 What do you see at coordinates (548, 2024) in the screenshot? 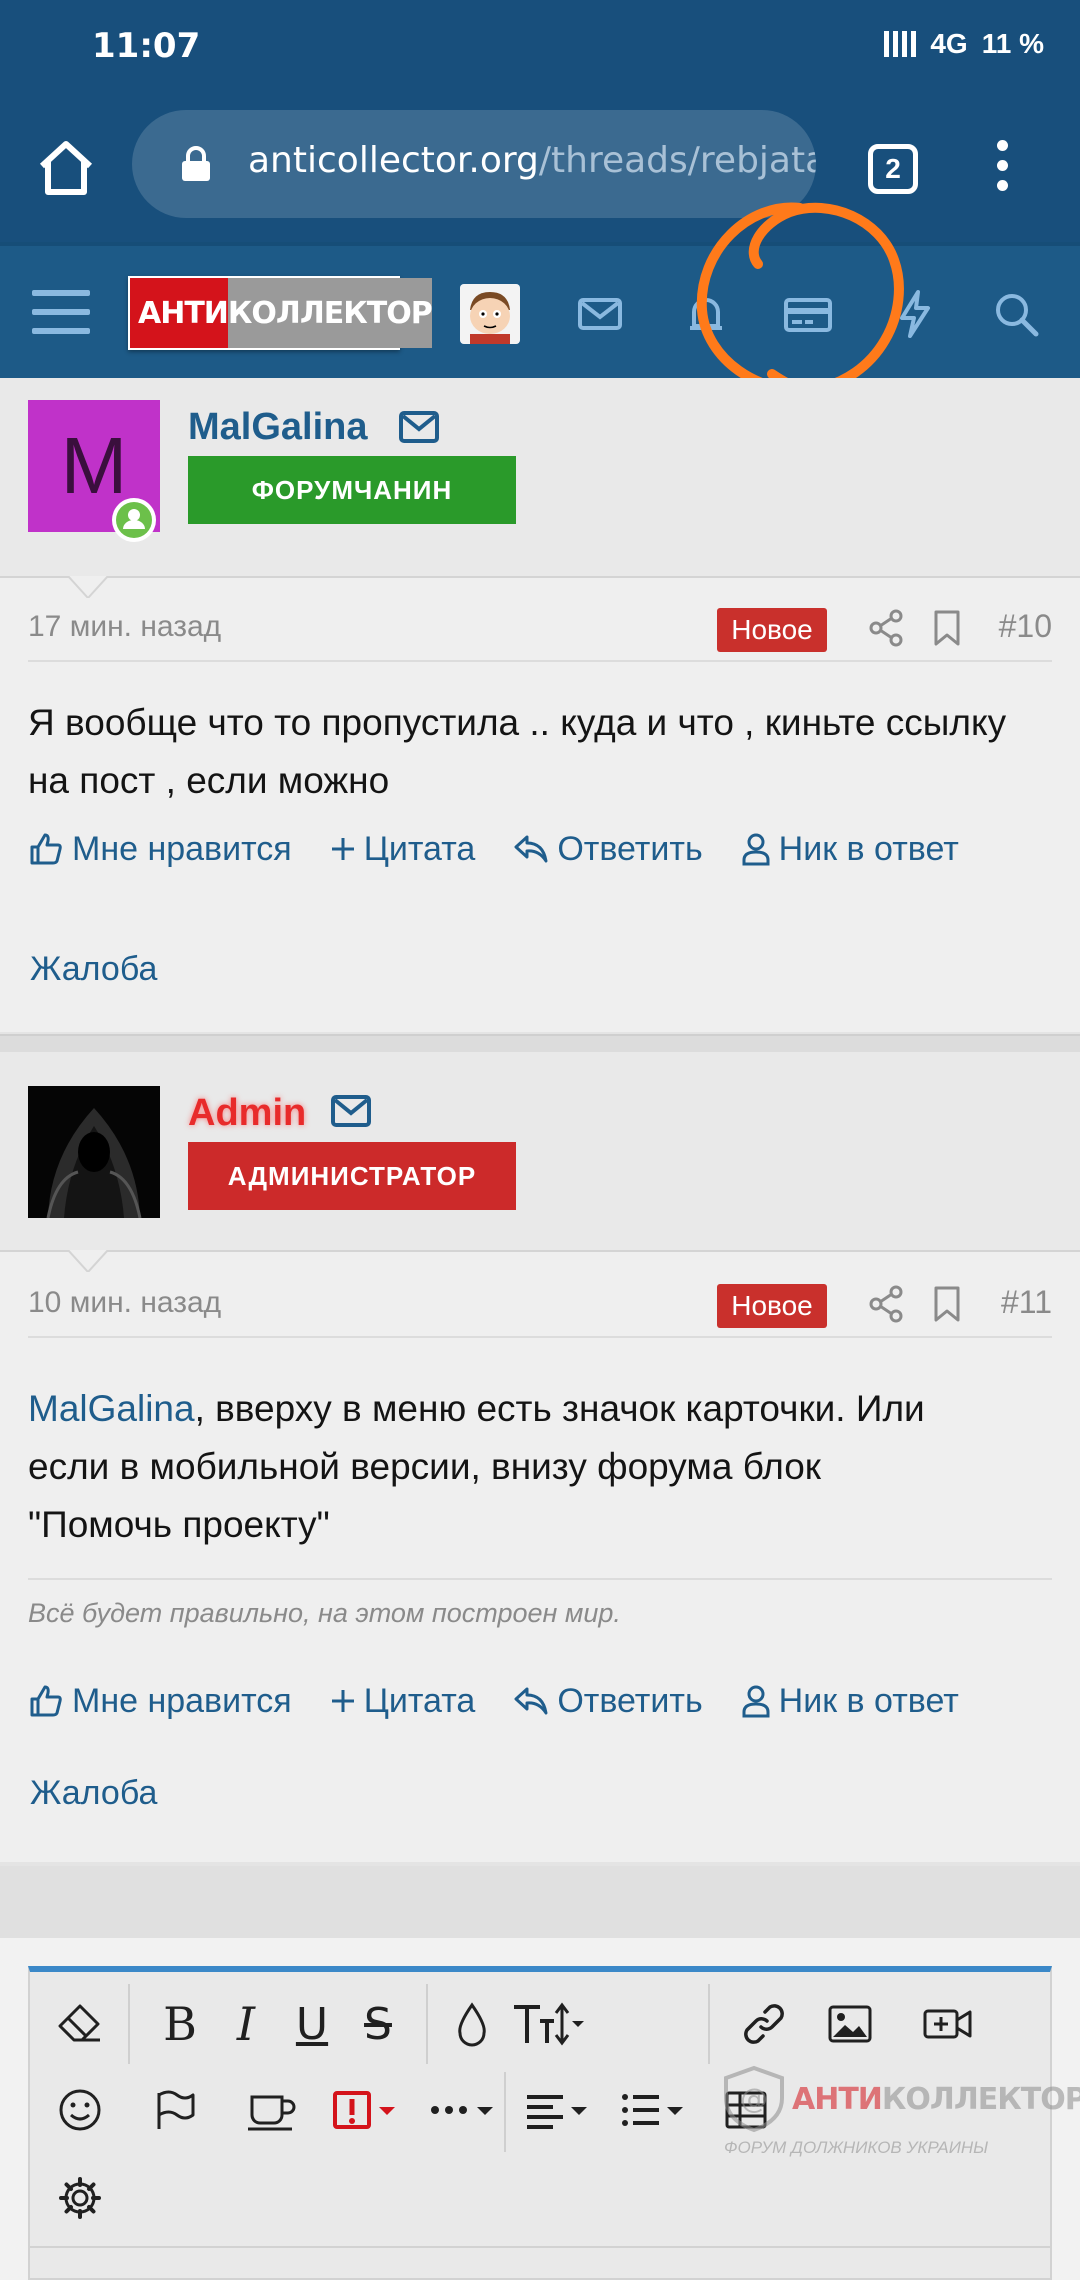
I see `text-size-icon` at bounding box center [548, 2024].